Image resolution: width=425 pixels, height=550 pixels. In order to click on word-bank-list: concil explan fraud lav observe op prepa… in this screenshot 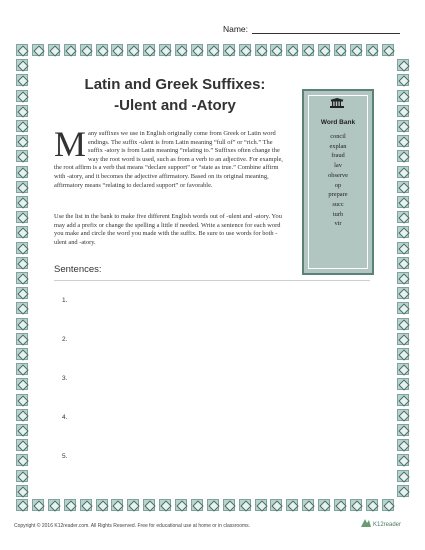, I will do `click(338, 180)`.